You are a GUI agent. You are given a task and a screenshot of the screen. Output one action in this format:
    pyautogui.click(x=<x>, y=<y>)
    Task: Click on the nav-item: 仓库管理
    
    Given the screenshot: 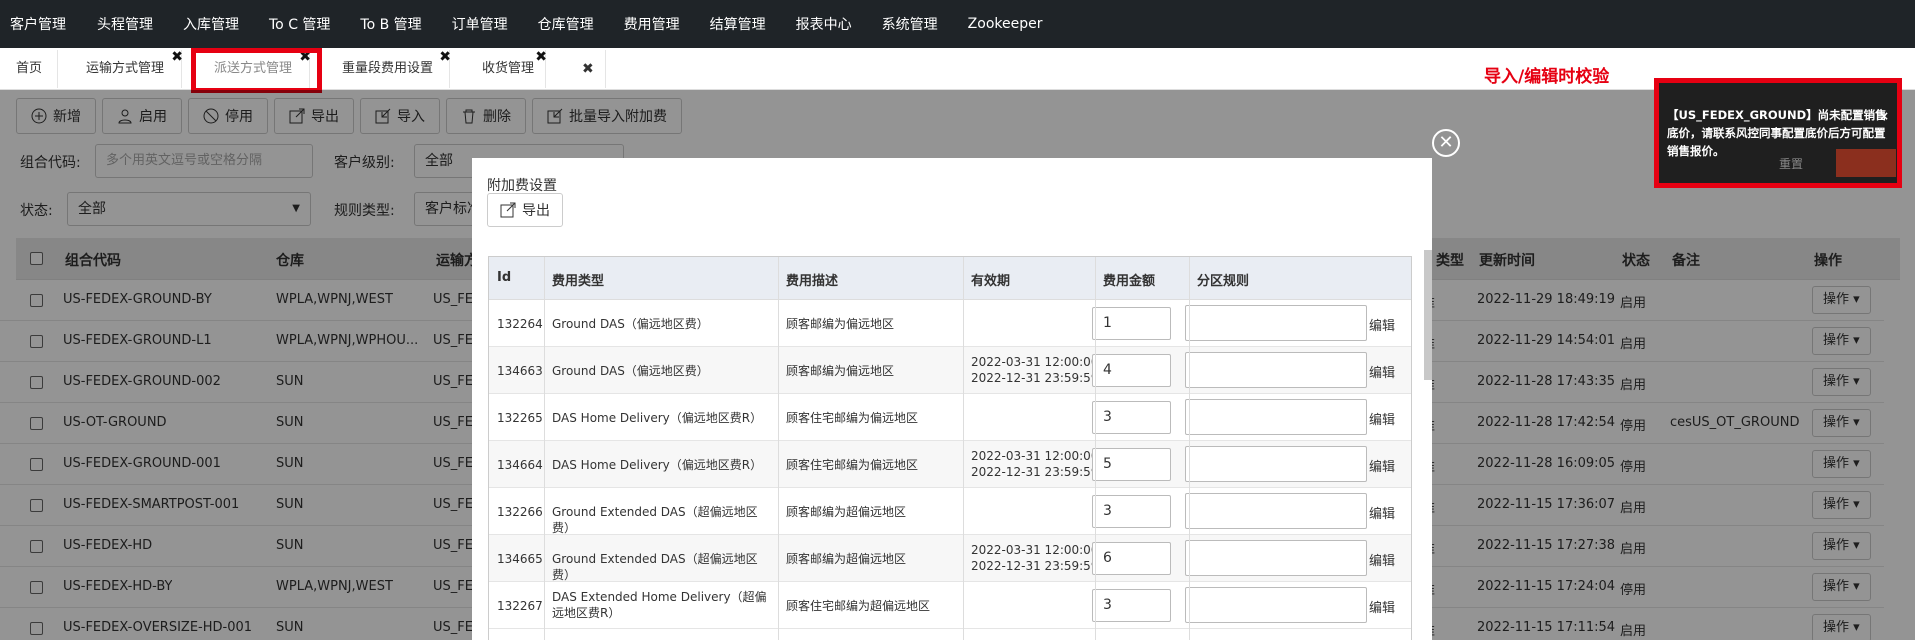 What is the action you would take?
    pyautogui.click(x=566, y=24)
    